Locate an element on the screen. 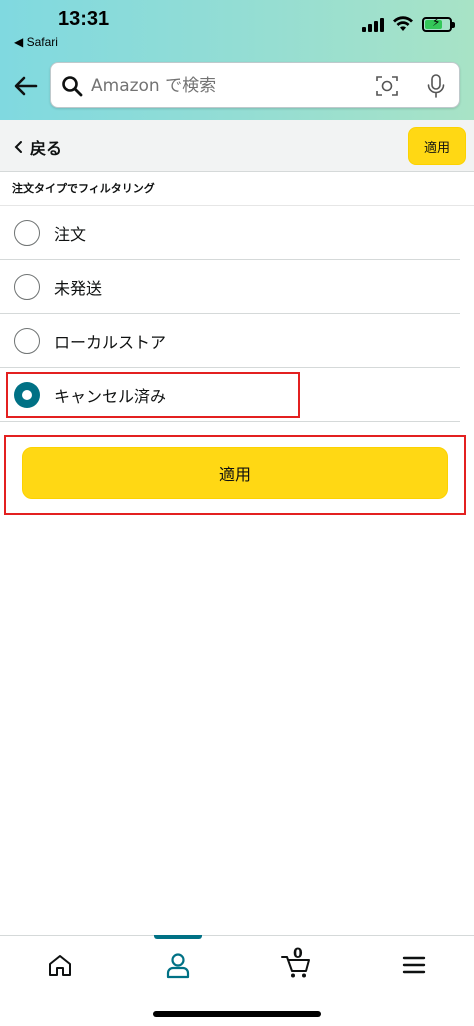 This screenshot has height=1026, width=474. menu-icon is located at coordinates (414, 965).